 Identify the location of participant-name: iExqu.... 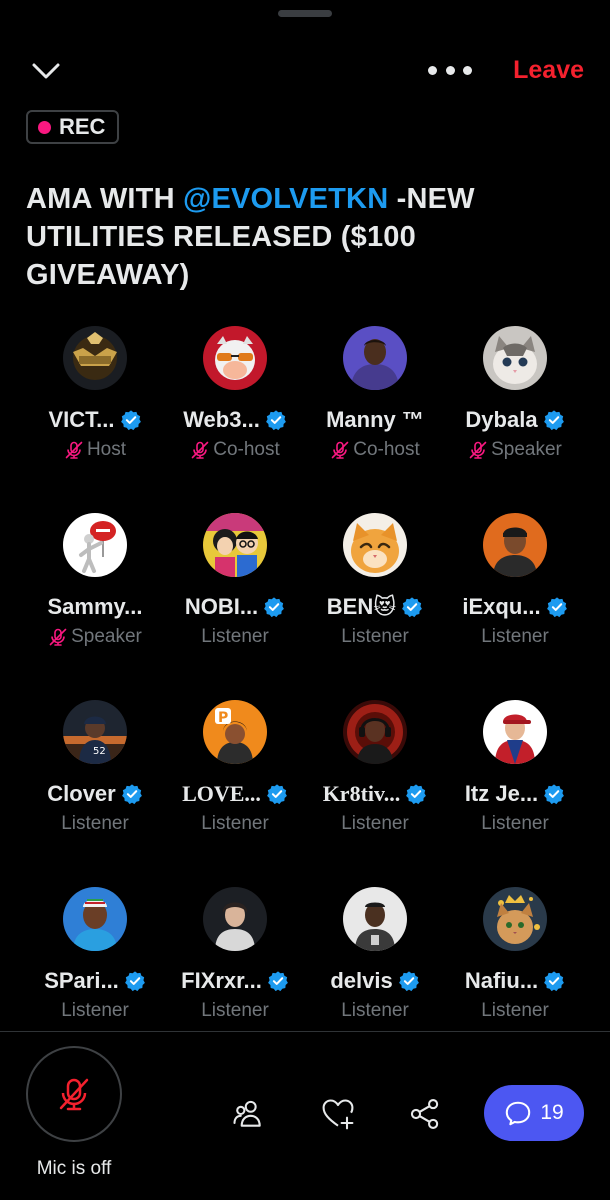
(501, 606).